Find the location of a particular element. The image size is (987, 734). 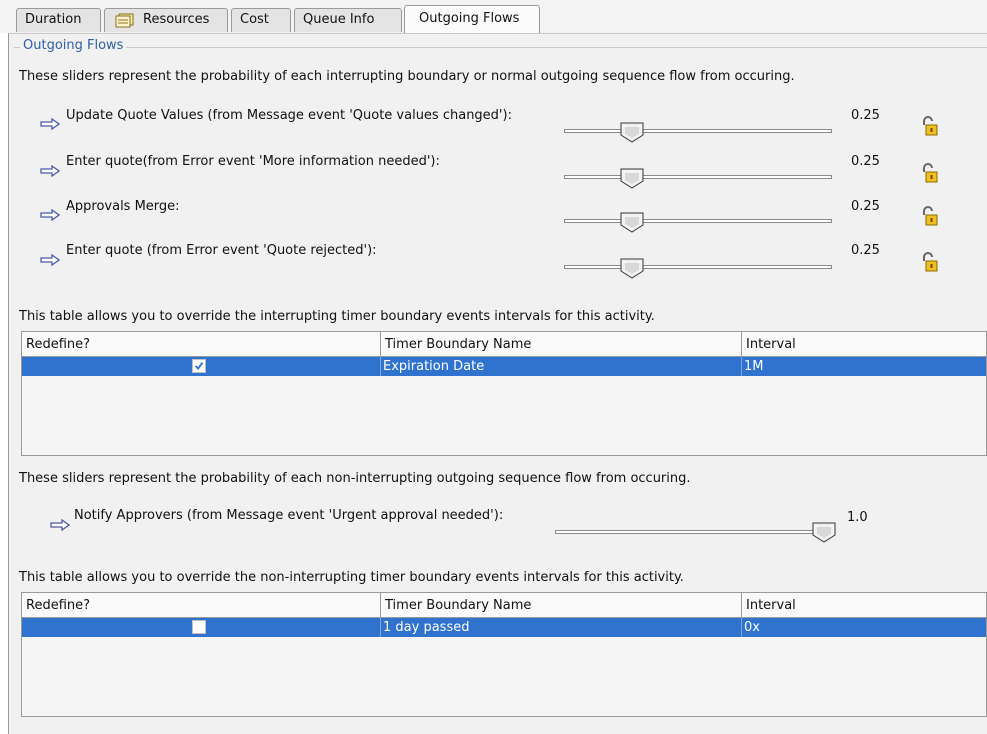

tab-resources: Resources is located at coordinates (166, 20).